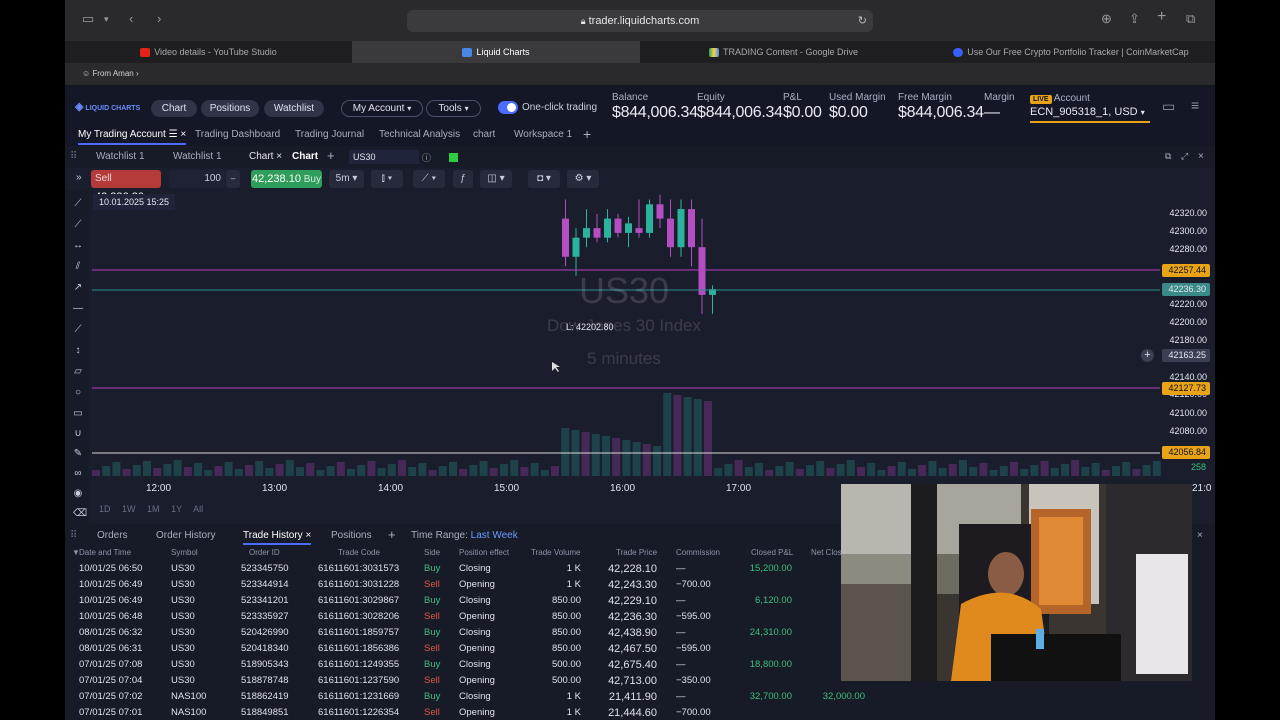 The width and height of the screenshot is (1280, 720). Describe the element at coordinates (1168, 156) in the screenshot. I see `popout-icon: ⧉` at that location.